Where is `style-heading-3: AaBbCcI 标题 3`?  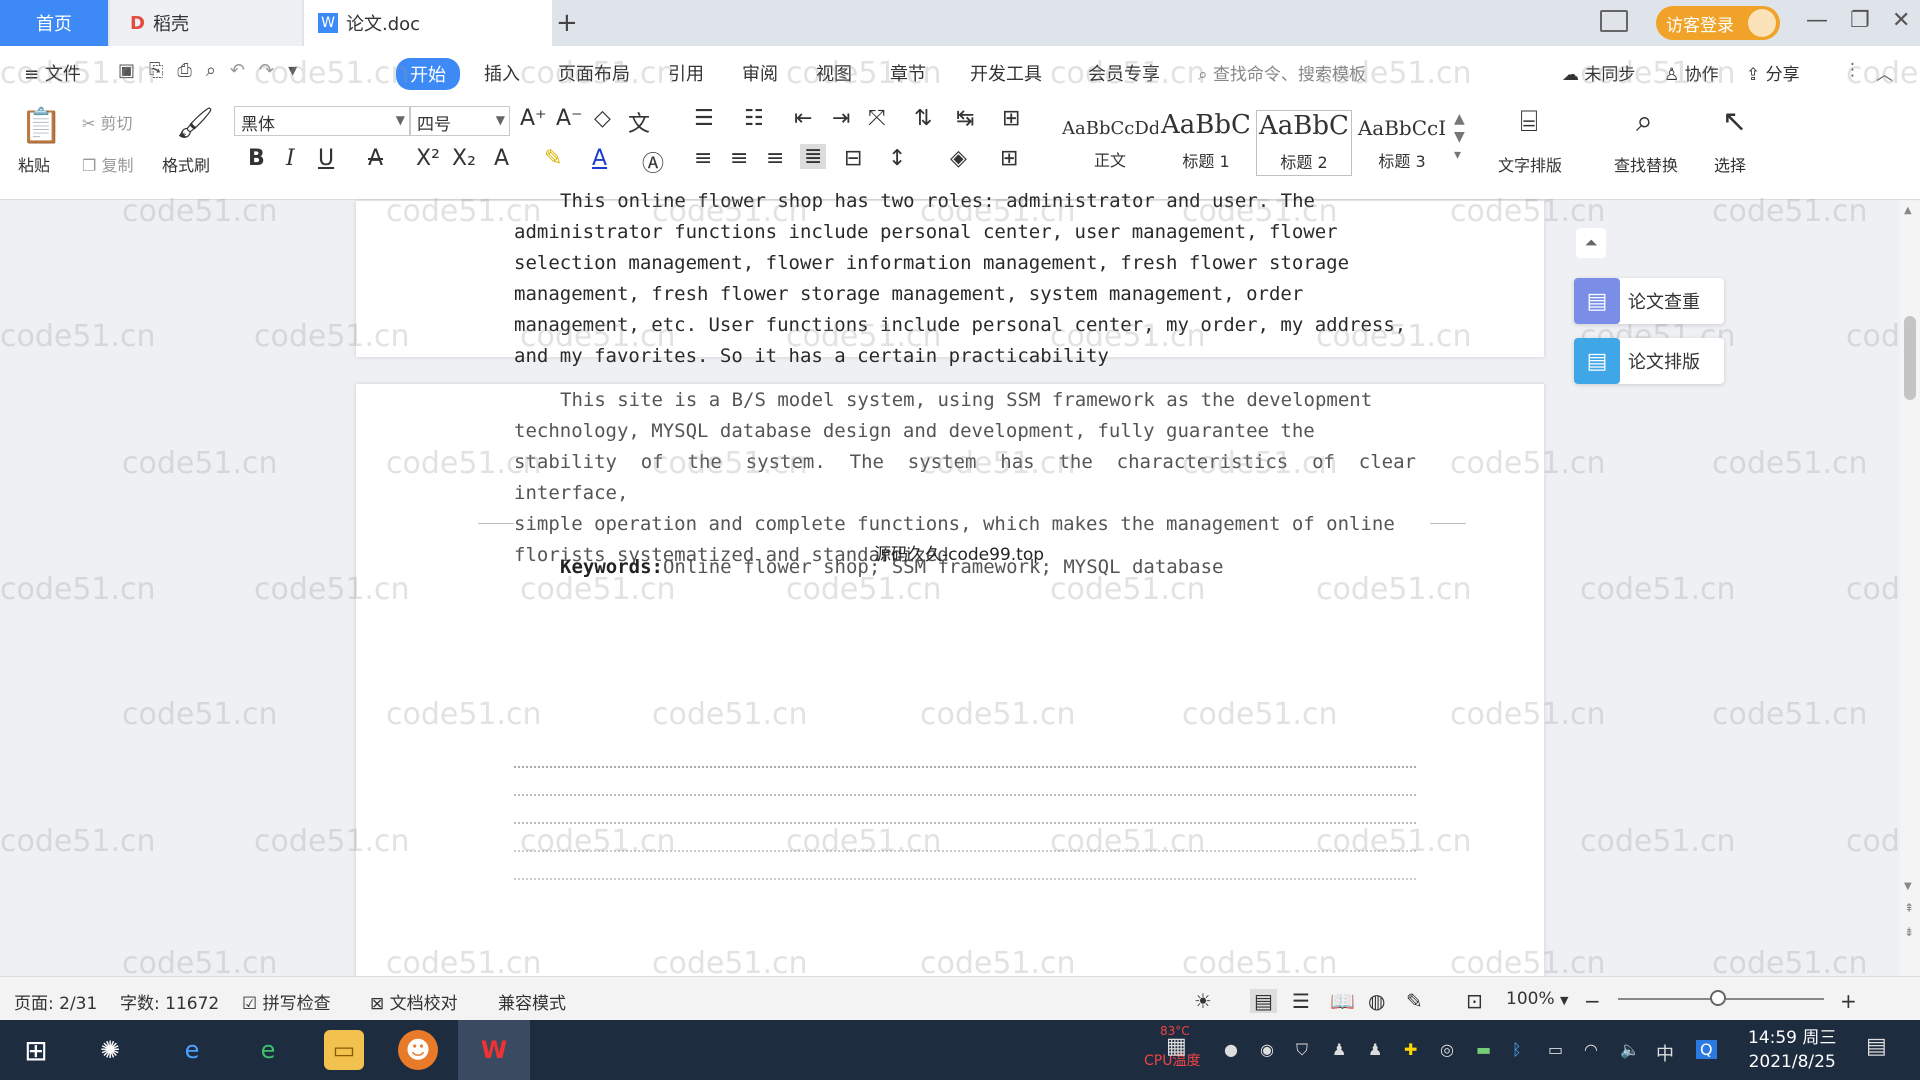
style-heading-3: AaBbCcI 标题 3 is located at coordinates (1402, 143).